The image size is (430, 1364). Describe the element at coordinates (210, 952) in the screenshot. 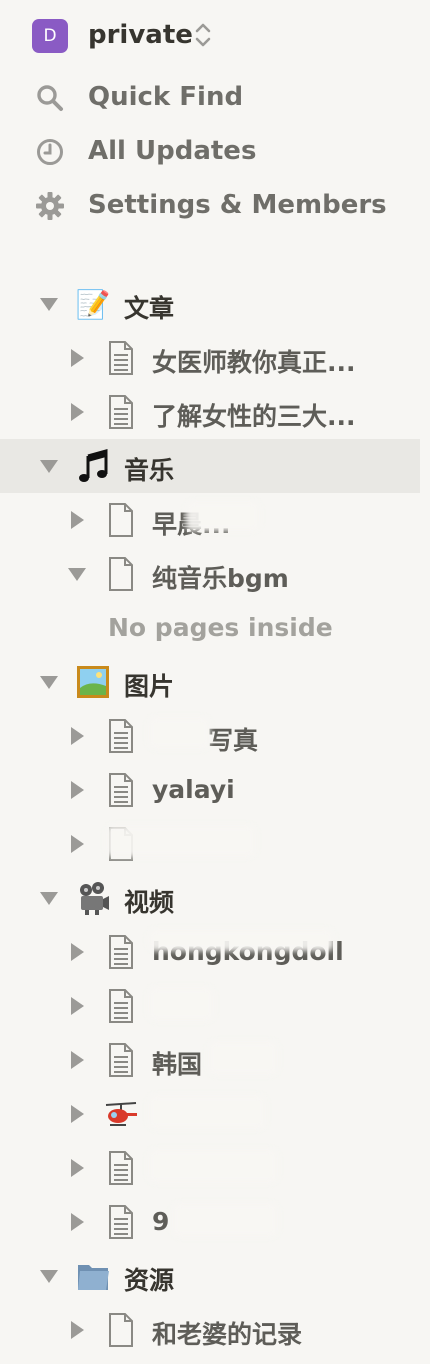

I see `tree-item-page: hongkongdoll` at that location.